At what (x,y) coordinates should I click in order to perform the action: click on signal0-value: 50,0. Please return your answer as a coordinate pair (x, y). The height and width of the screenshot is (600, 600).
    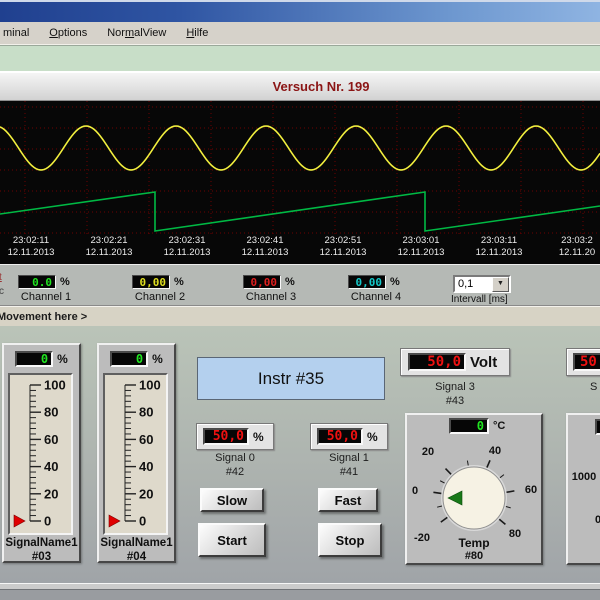
    Looking at the image, I should click on (228, 436).